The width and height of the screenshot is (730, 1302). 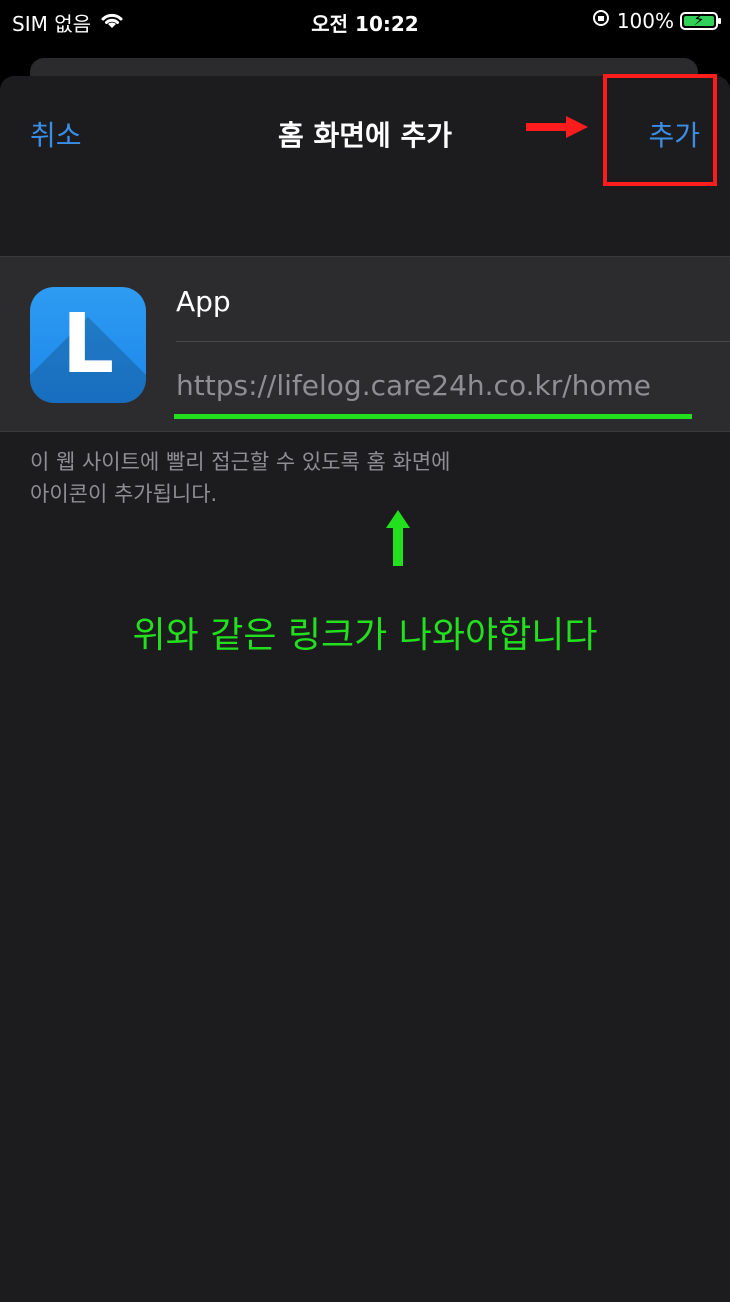 I want to click on app-icon-letter: L, so click(x=88, y=344).